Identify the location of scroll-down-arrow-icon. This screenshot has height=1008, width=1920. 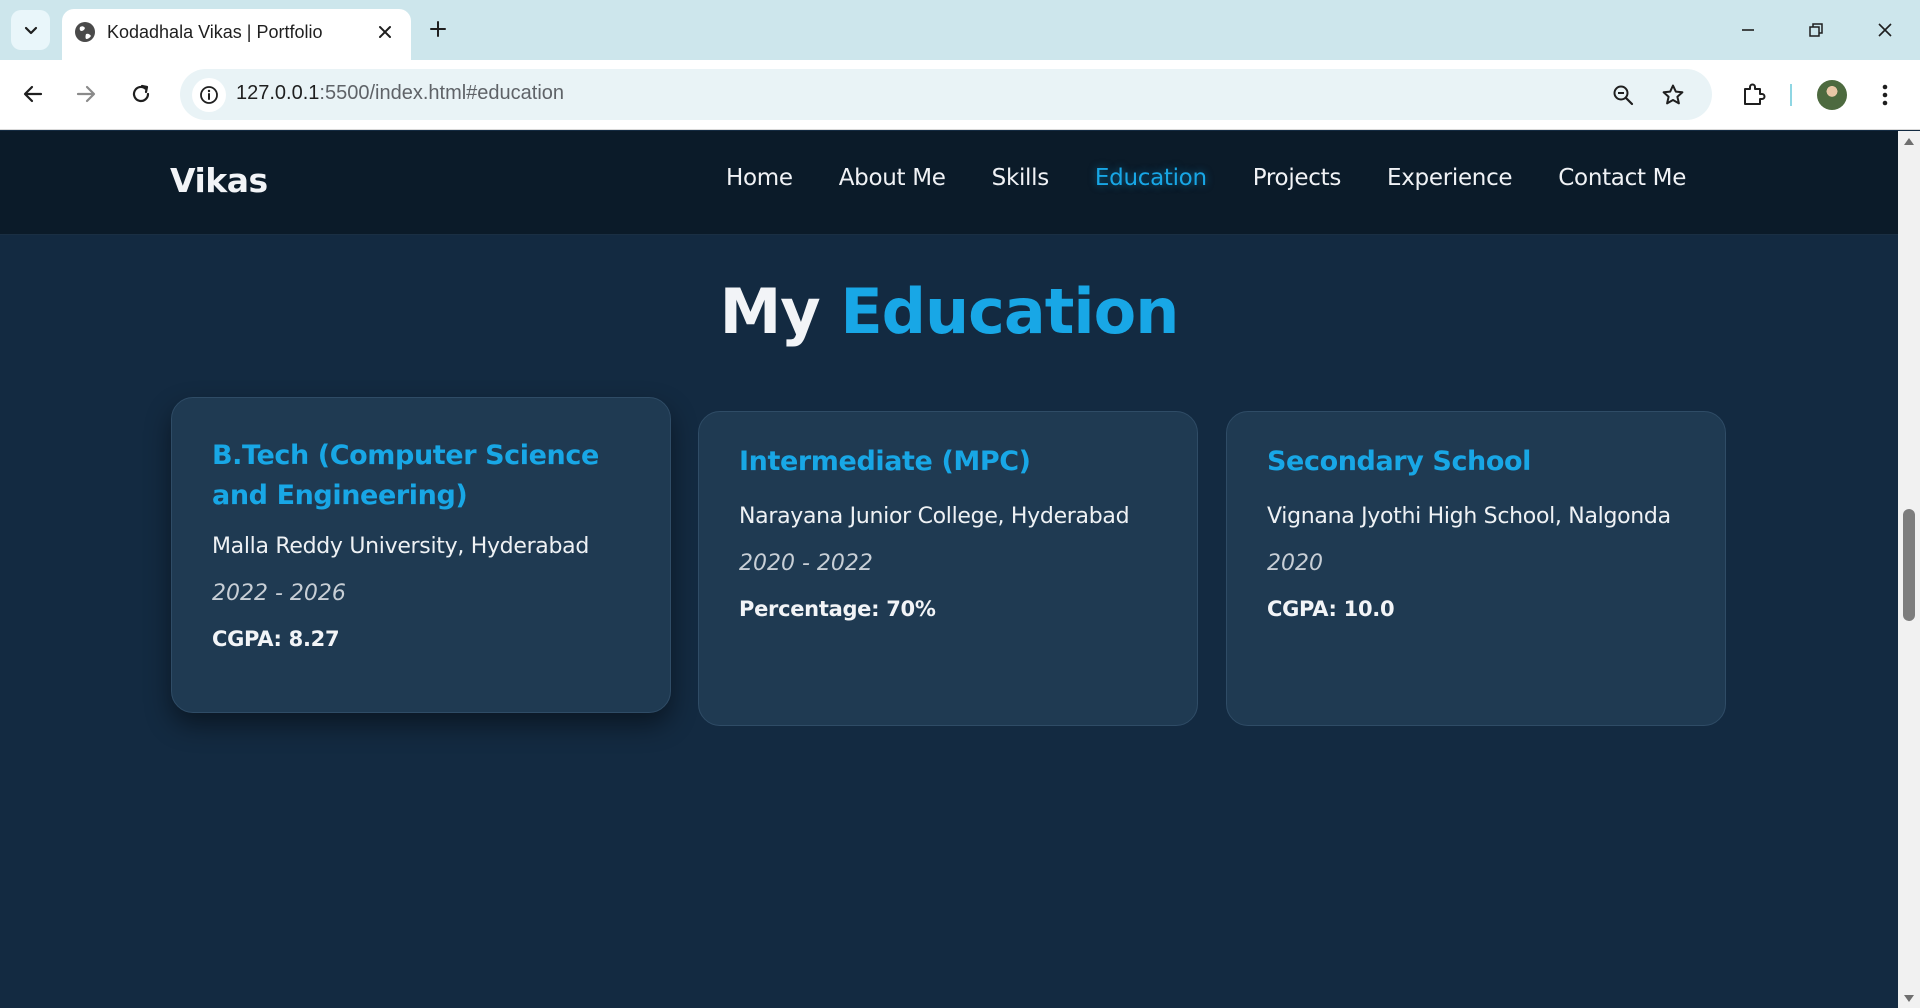
(1909, 999).